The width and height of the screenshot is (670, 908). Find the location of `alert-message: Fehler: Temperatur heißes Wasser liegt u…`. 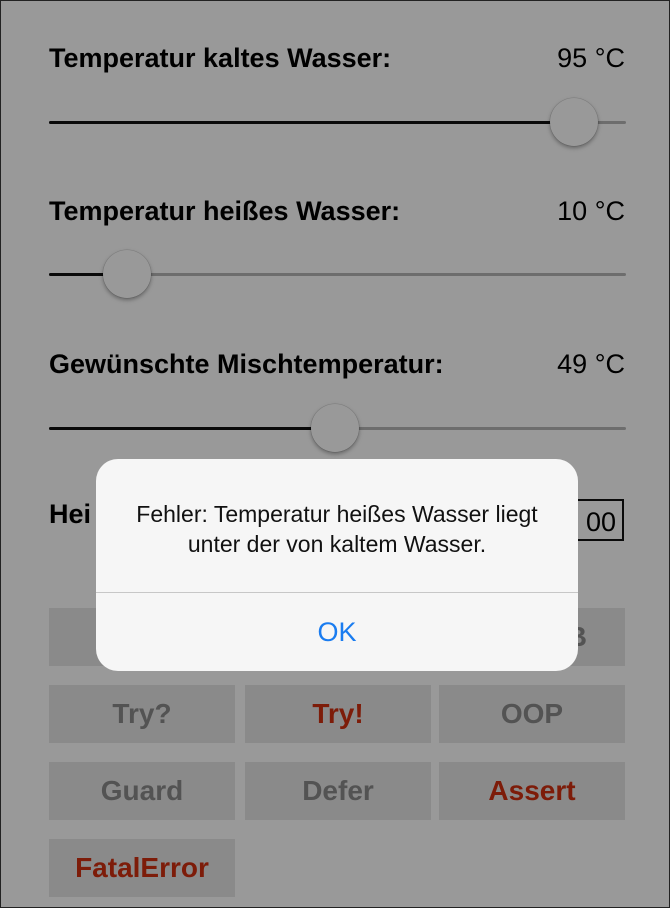

alert-message: Fehler: Temperatur heißes Wasser liegt u… is located at coordinates (337, 529).